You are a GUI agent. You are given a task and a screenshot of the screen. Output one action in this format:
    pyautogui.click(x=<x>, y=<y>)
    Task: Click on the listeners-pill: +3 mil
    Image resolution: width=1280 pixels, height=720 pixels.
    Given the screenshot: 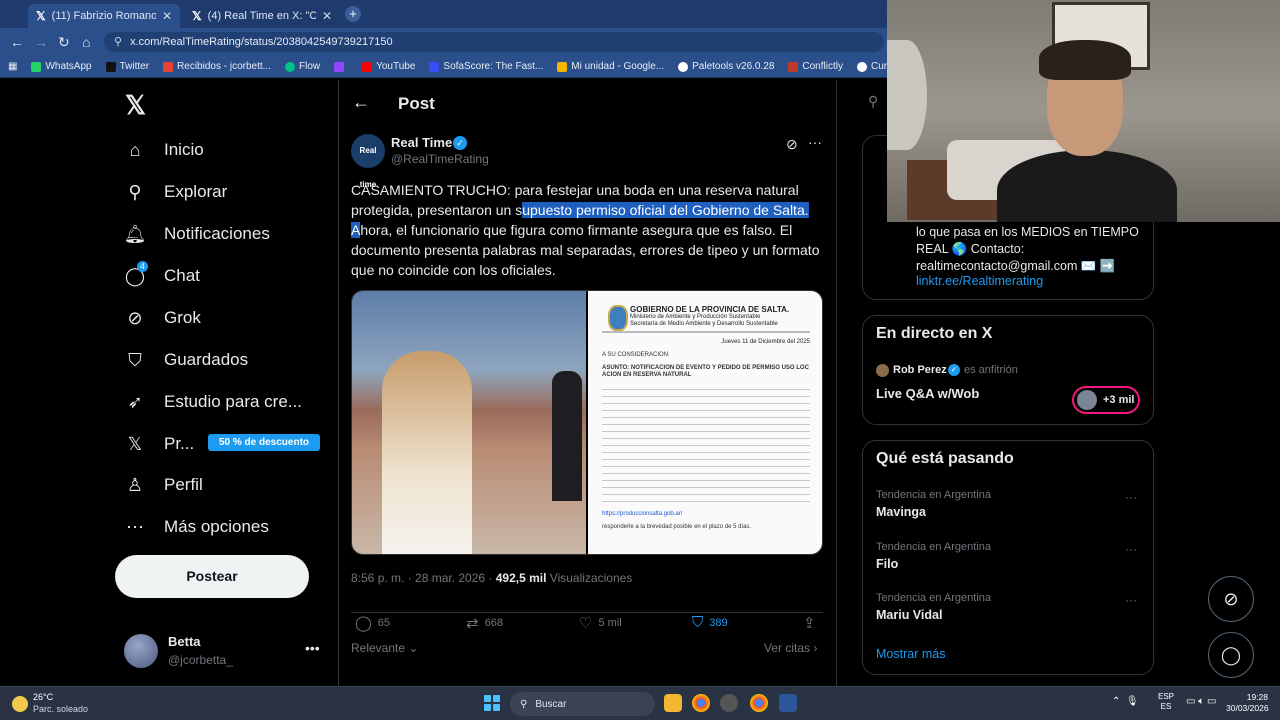 What is the action you would take?
    pyautogui.click(x=1106, y=400)
    